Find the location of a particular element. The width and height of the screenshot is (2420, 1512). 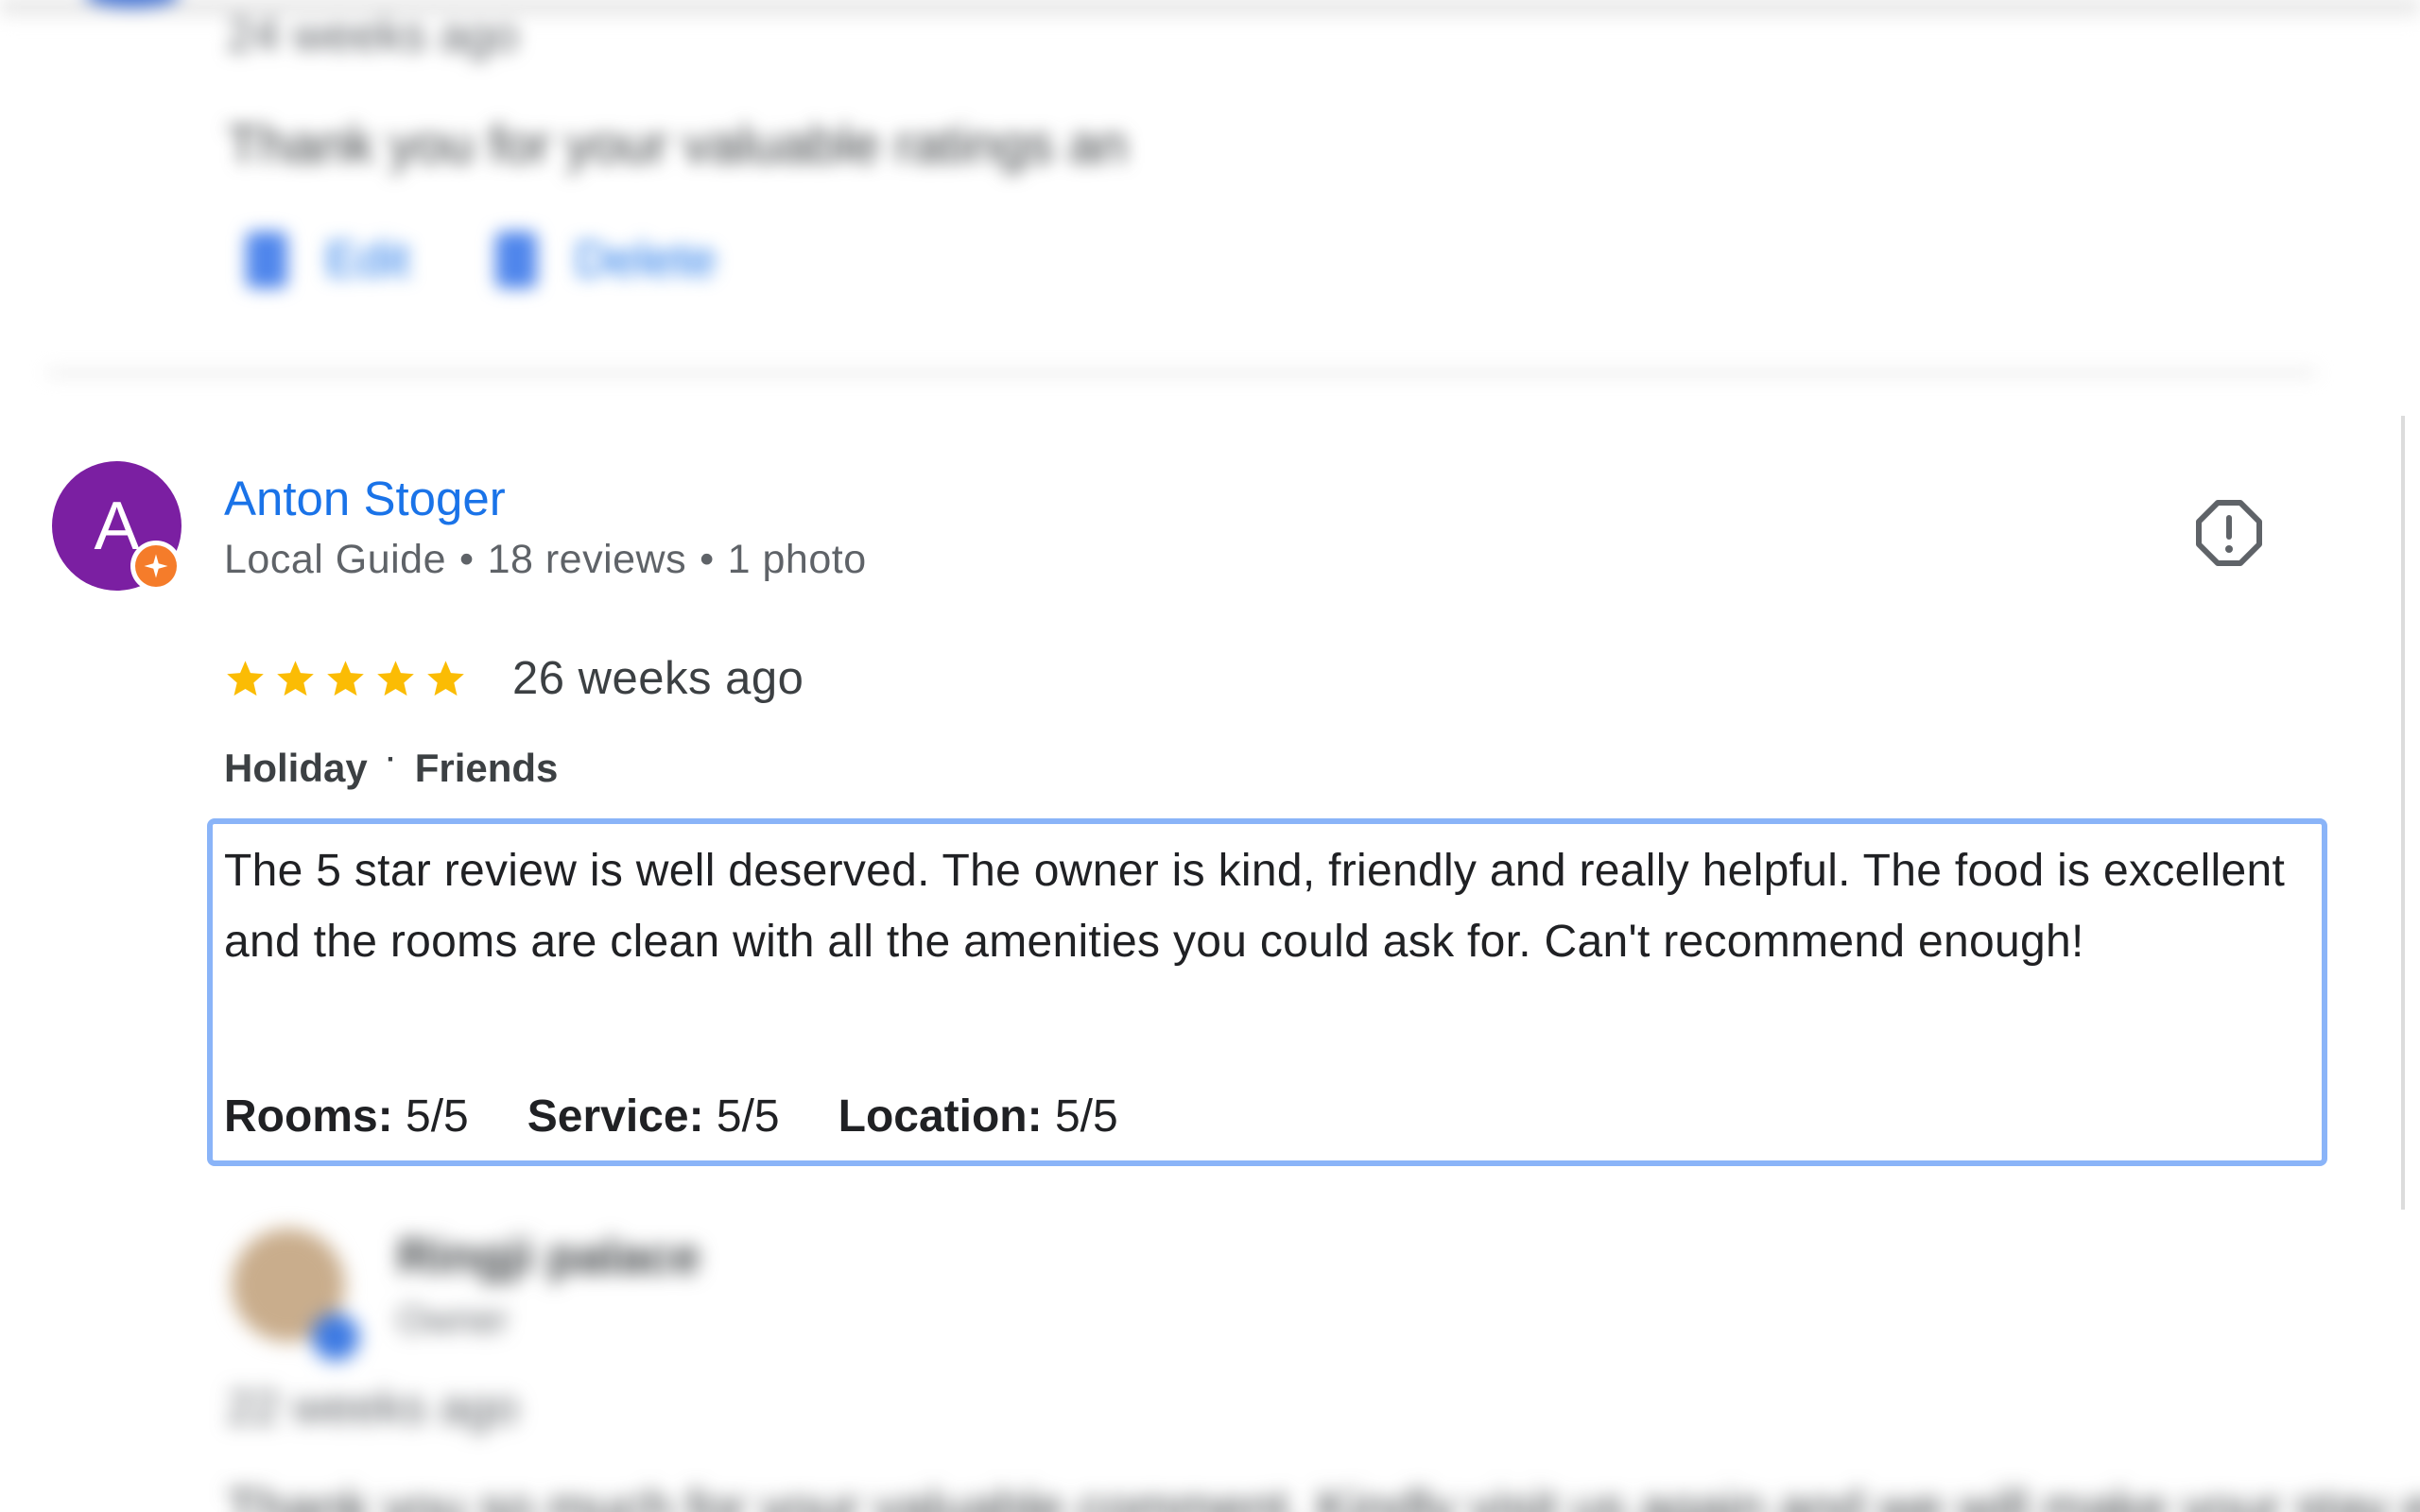

owner-name: Ringji palace is located at coordinates (548, 1256).